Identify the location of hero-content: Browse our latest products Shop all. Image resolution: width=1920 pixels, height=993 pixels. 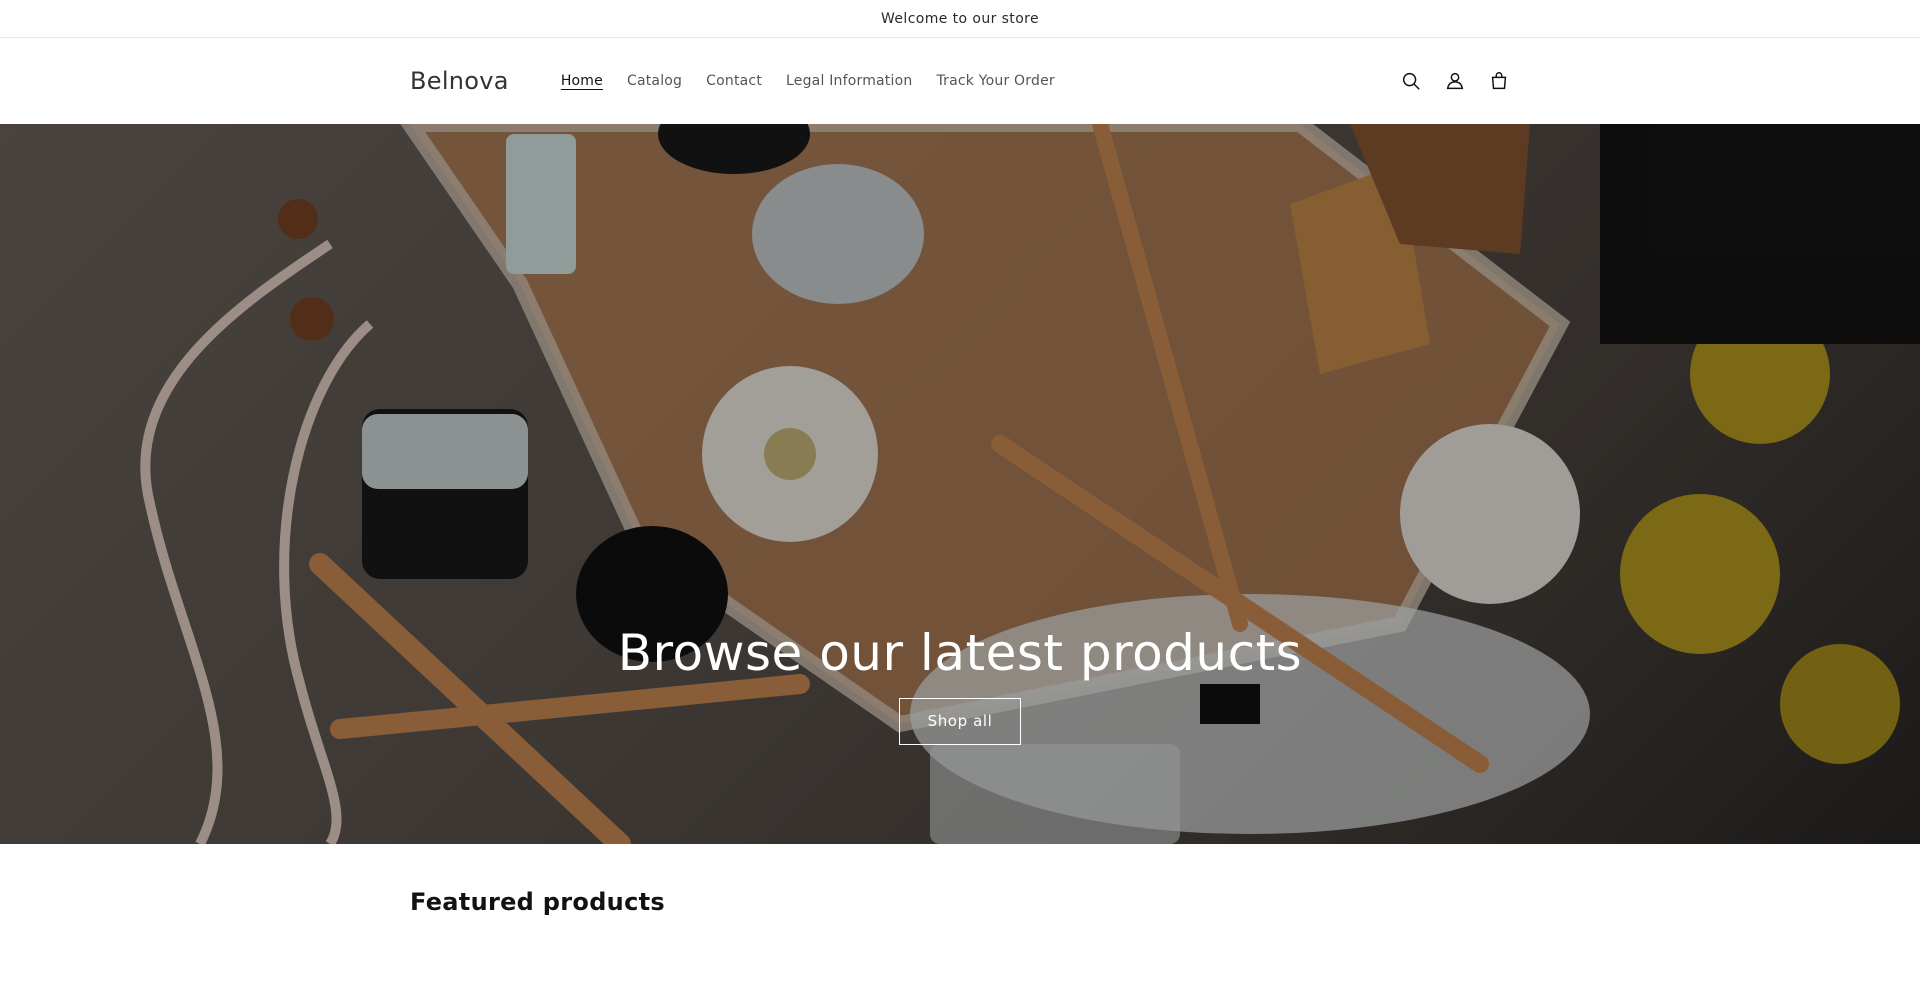
(960, 684).